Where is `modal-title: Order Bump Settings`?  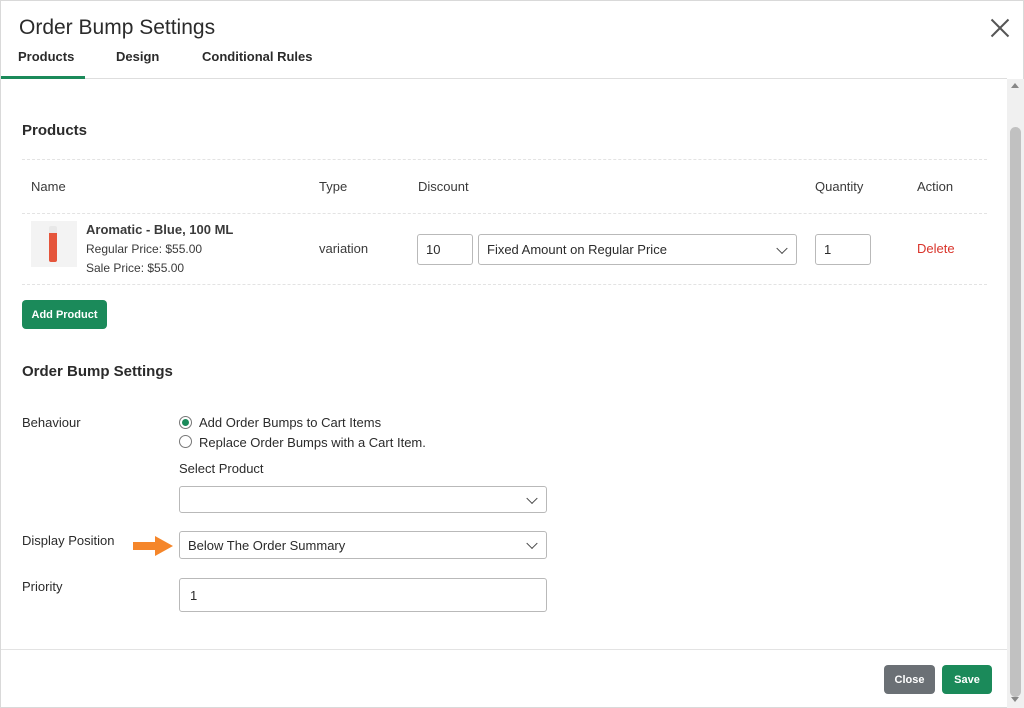 modal-title: Order Bump Settings is located at coordinates (117, 27).